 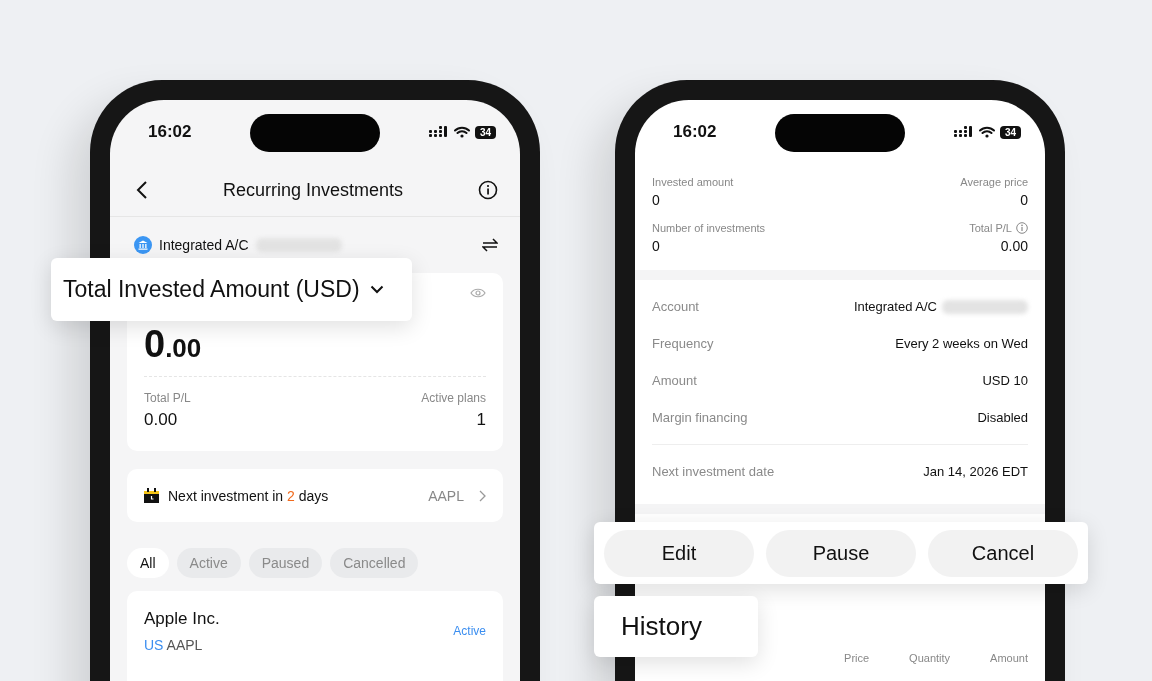 What do you see at coordinates (841, 553) in the screenshot?
I see `action-button: Pause` at bounding box center [841, 553].